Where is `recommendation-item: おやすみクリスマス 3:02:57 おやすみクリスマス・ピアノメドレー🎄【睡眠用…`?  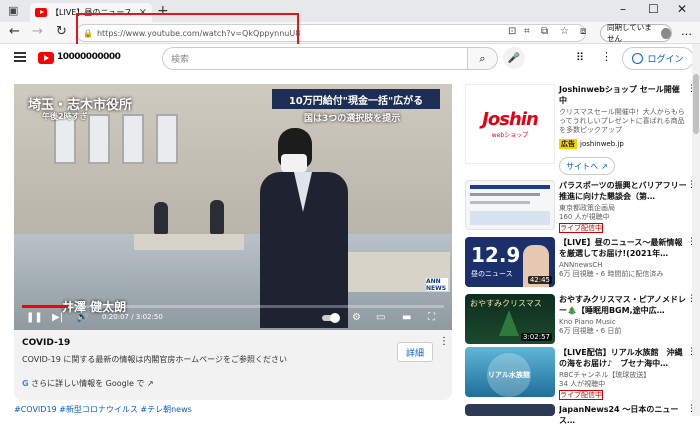
recommendation-item: おやすみクリスマス 3:02:57 おやすみクリスマス・ピアノメドレー🎄【睡眠用… is located at coordinates (580, 323).